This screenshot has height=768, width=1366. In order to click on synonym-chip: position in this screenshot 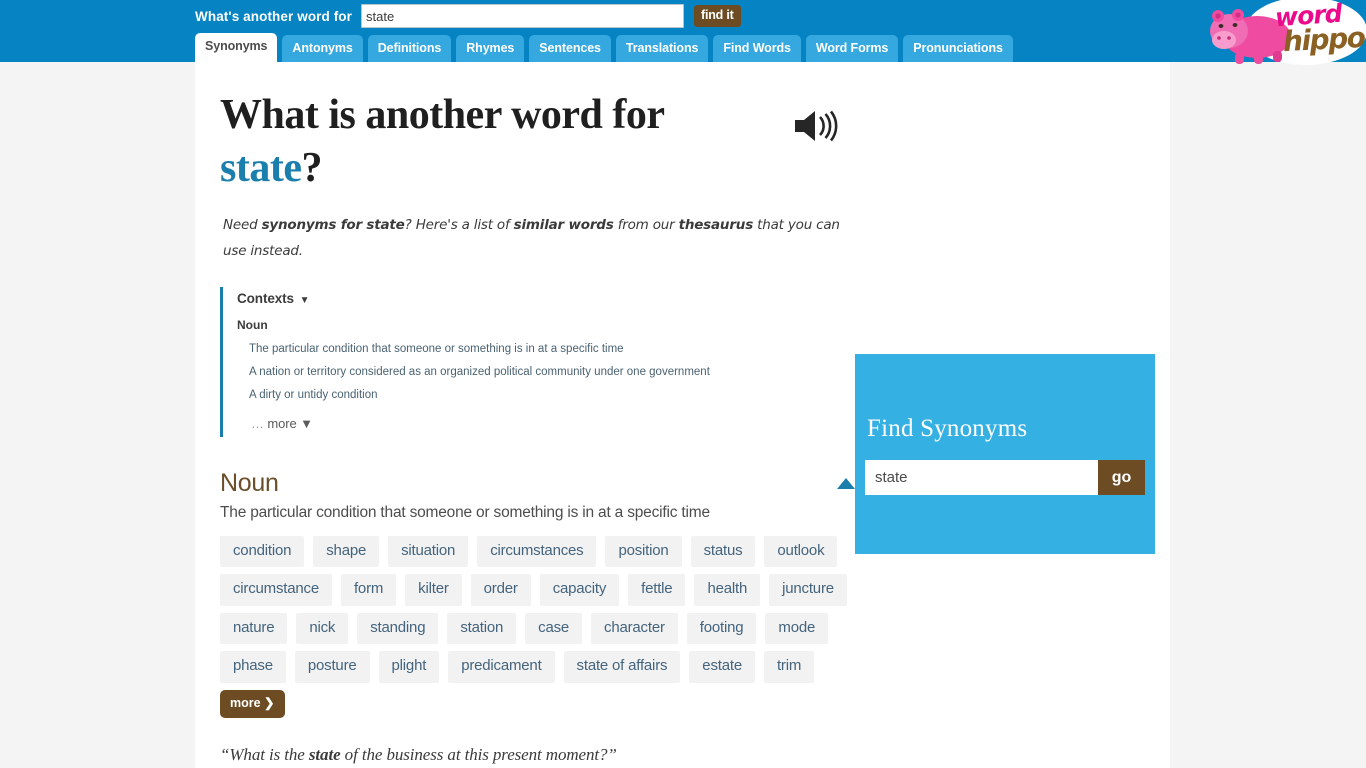, I will do `click(643, 551)`.